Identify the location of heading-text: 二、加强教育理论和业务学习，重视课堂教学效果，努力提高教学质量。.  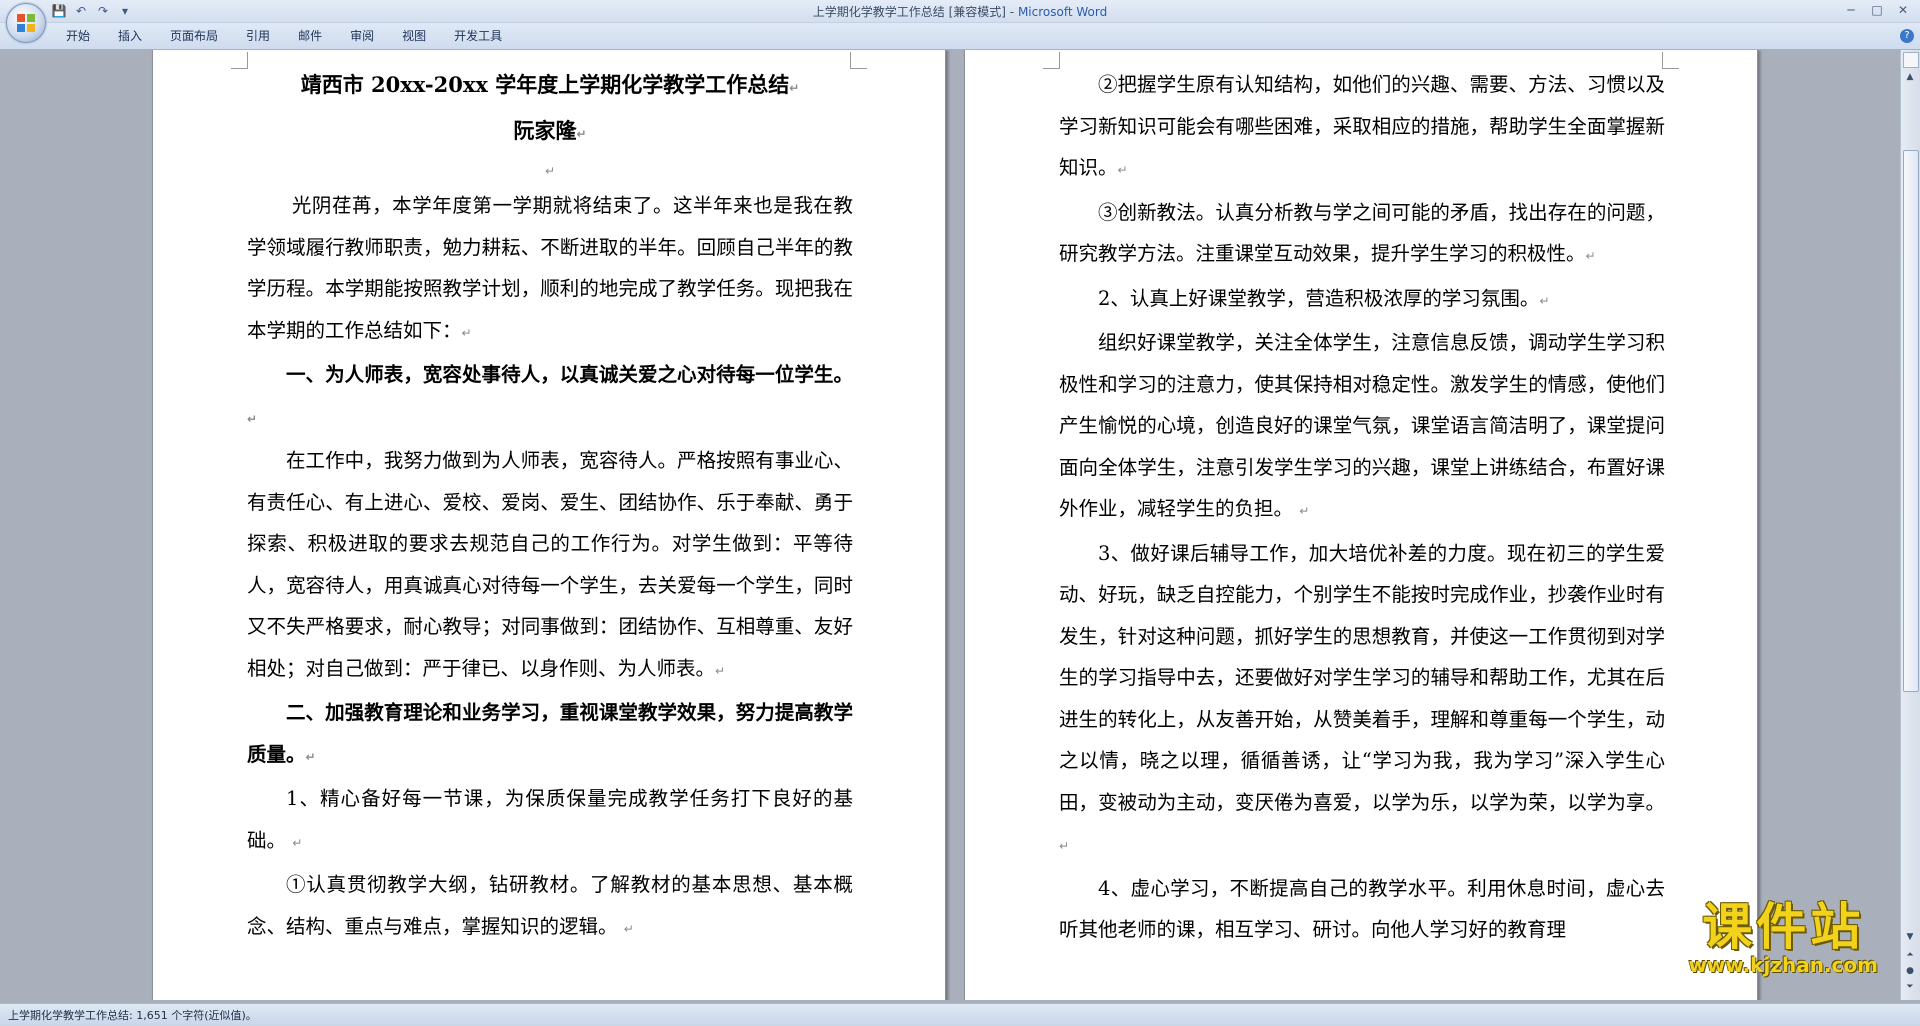
(550, 733).